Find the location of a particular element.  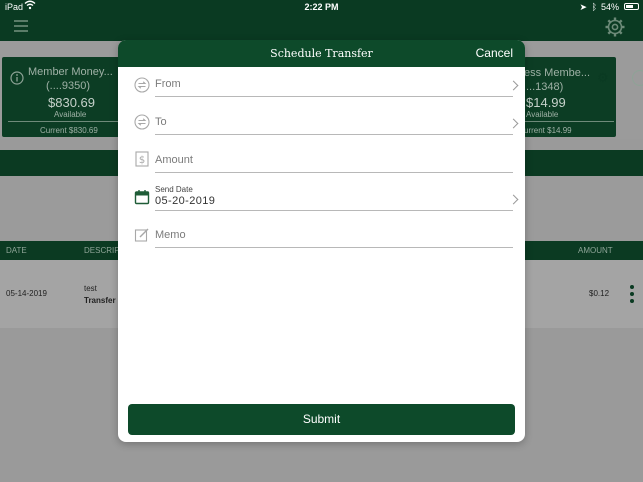

current-balance: urrent $14.99 is located at coordinates (548, 130).